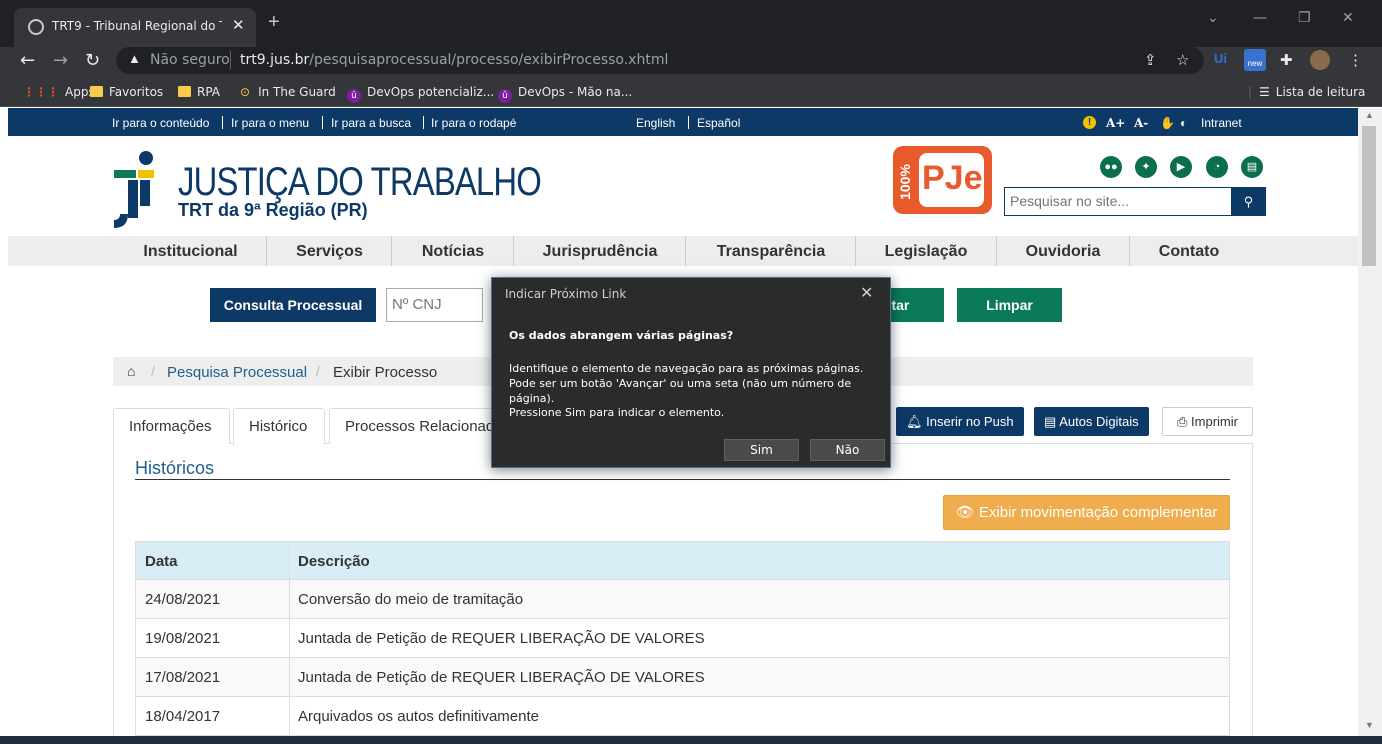 The width and height of the screenshot is (1382, 744). Describe the element at coordinates (59, 92) in the screenshot. I see `bookmark-apps: ⋮⋮⋮ Apps` at that location.